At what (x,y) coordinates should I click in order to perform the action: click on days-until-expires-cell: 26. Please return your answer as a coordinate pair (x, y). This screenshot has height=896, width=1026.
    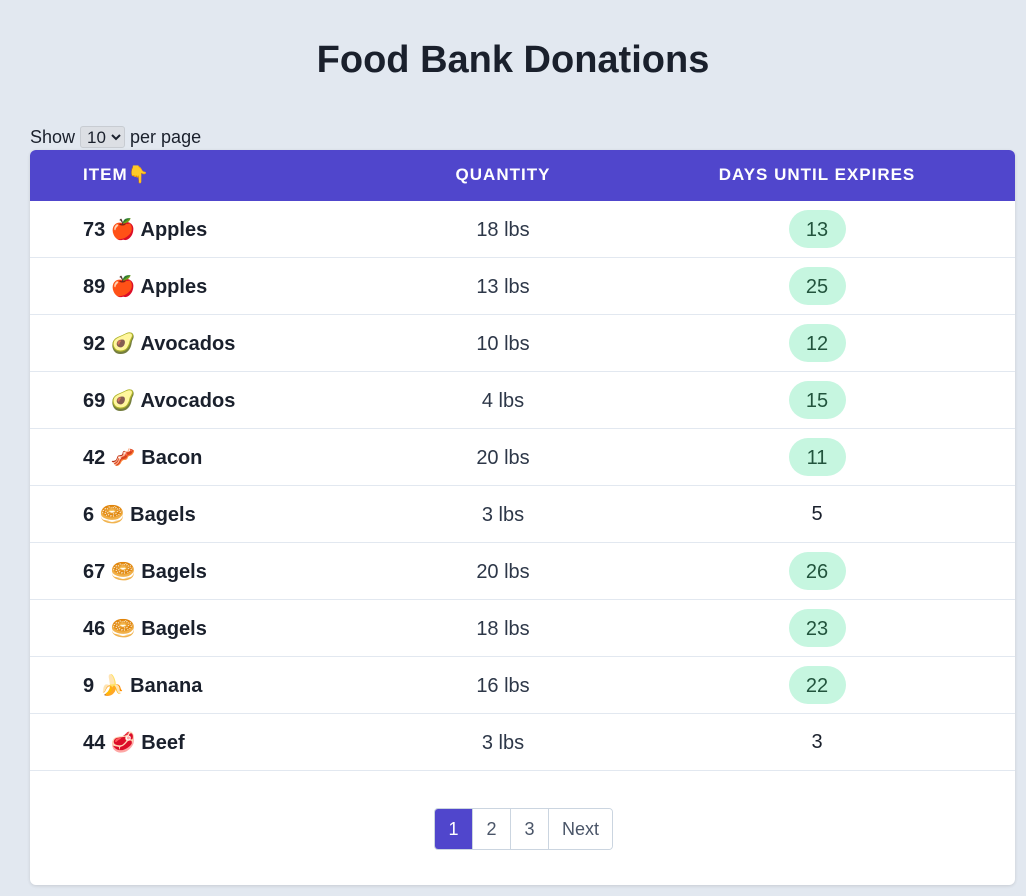
    Looking at the image, I should click on (817, 571).